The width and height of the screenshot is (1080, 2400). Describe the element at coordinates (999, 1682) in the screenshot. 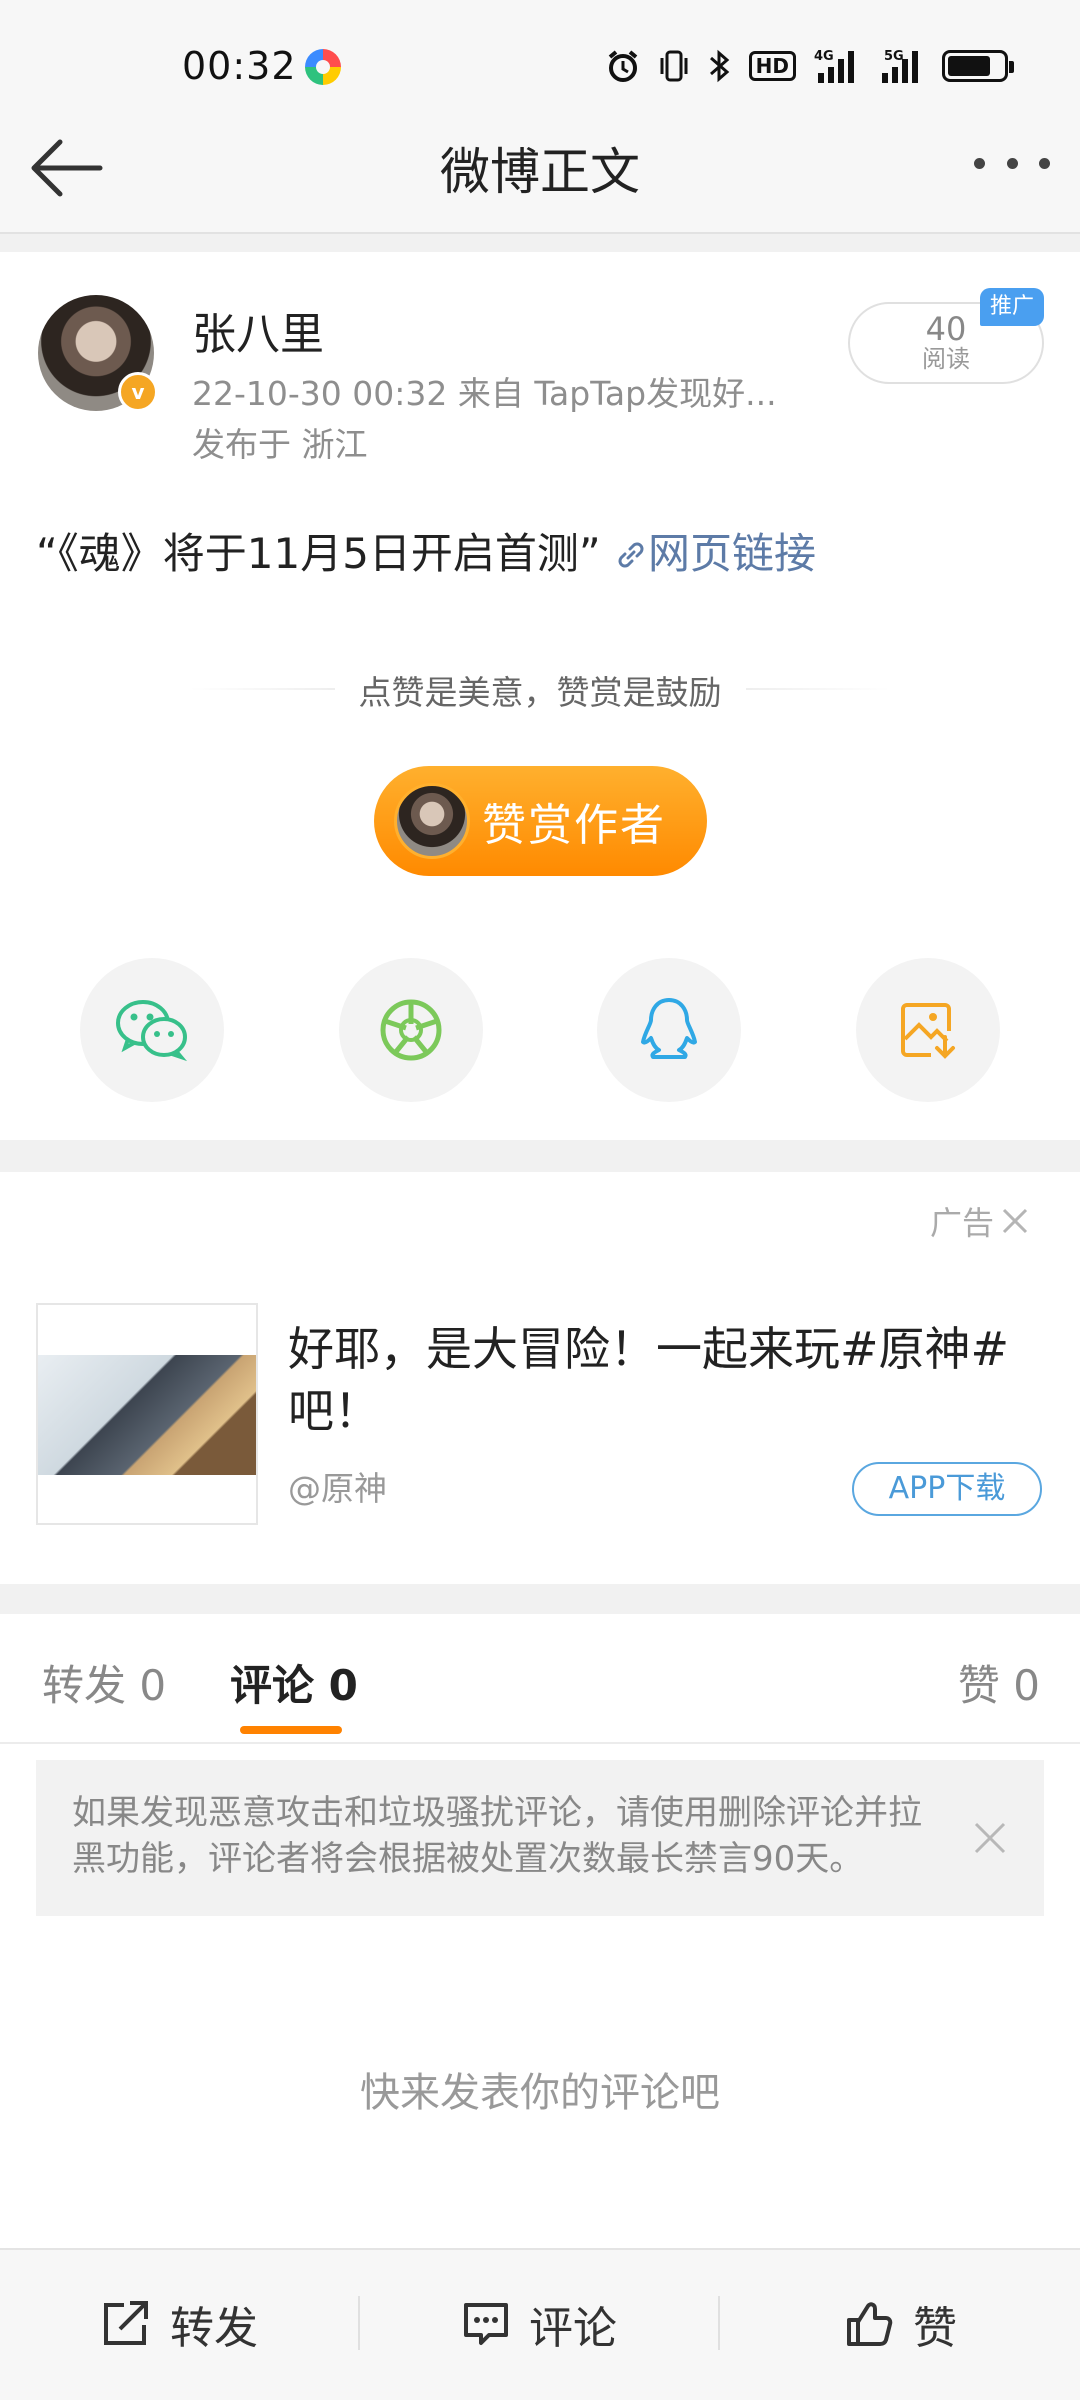

I see `tab-likes: 赞 0` at that location.